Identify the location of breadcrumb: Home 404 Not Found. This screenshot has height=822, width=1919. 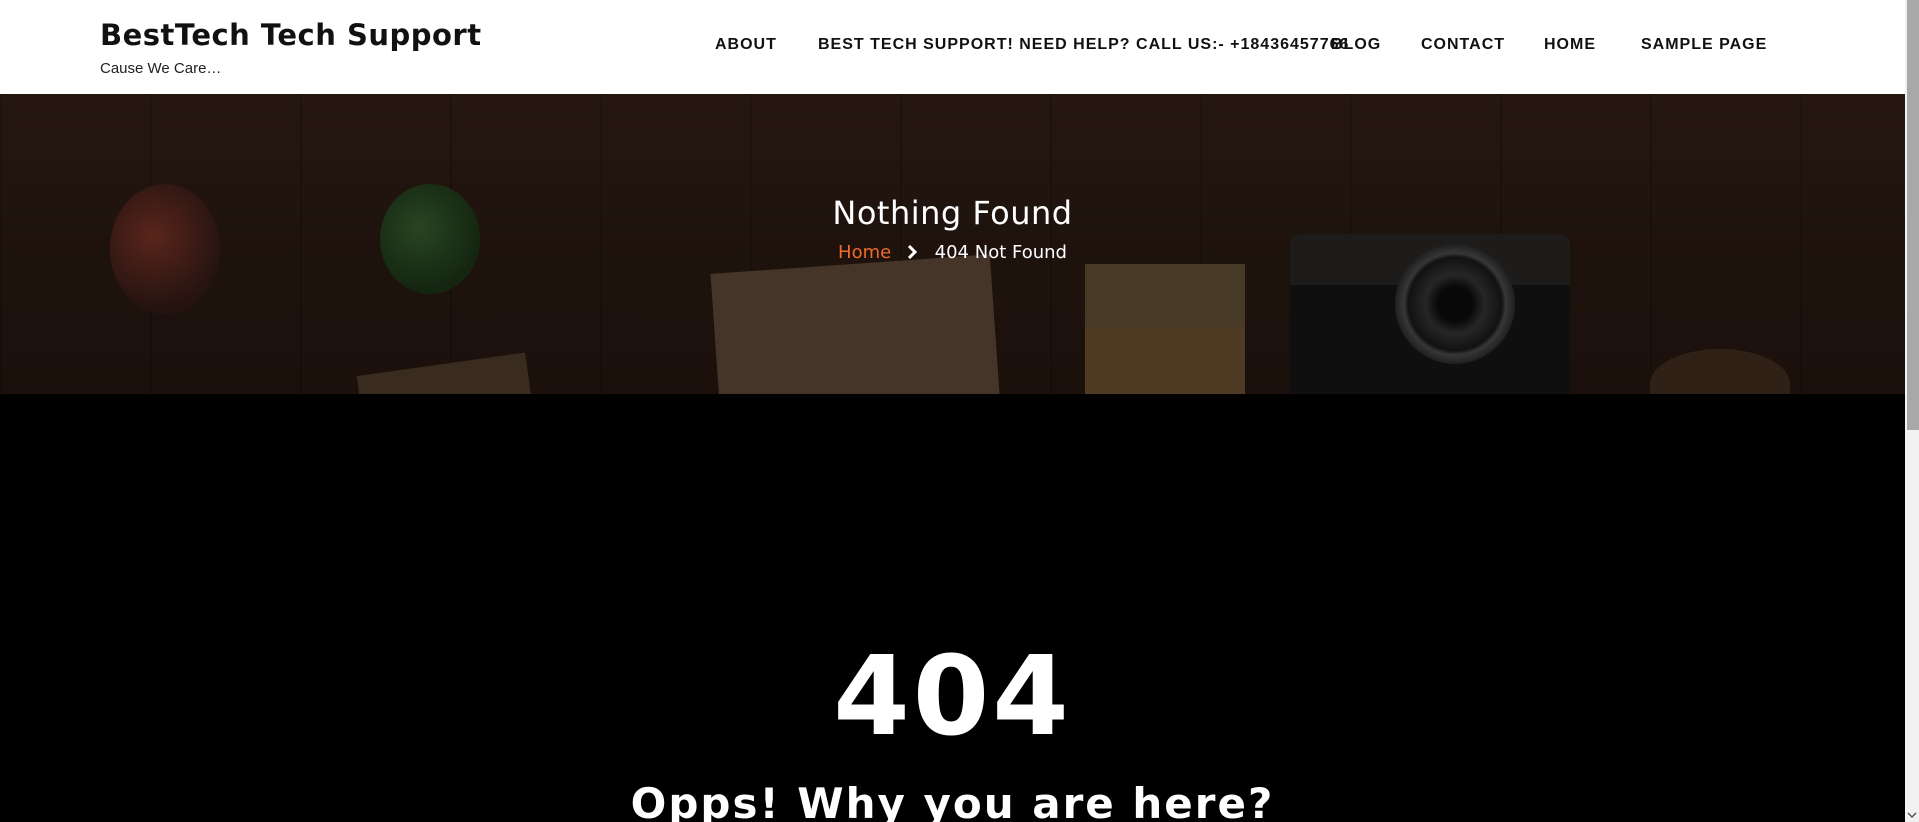
(952, 252).